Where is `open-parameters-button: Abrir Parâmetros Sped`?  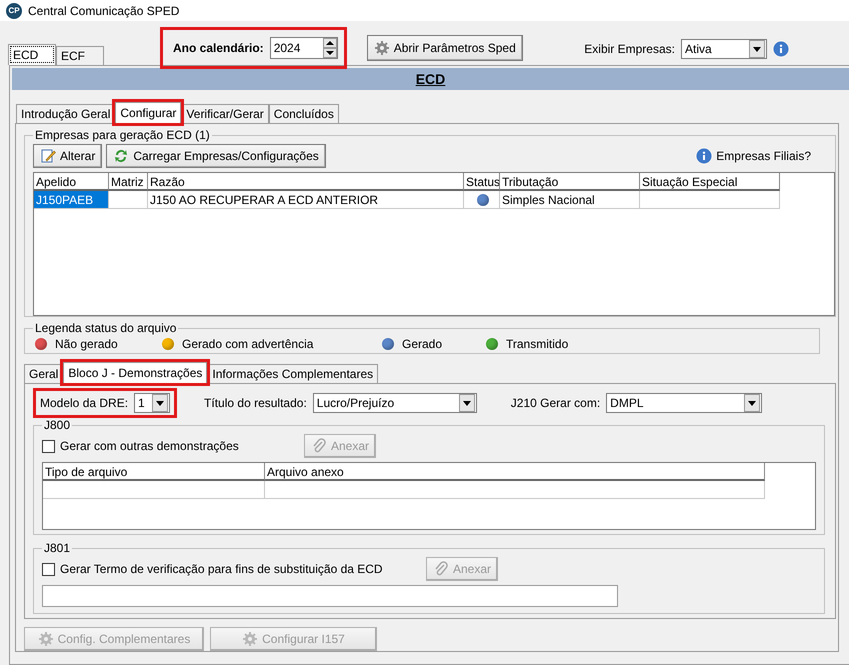 open-parameters-button: Abrir Parâmetros Sped is located at coordinates (444, 48).